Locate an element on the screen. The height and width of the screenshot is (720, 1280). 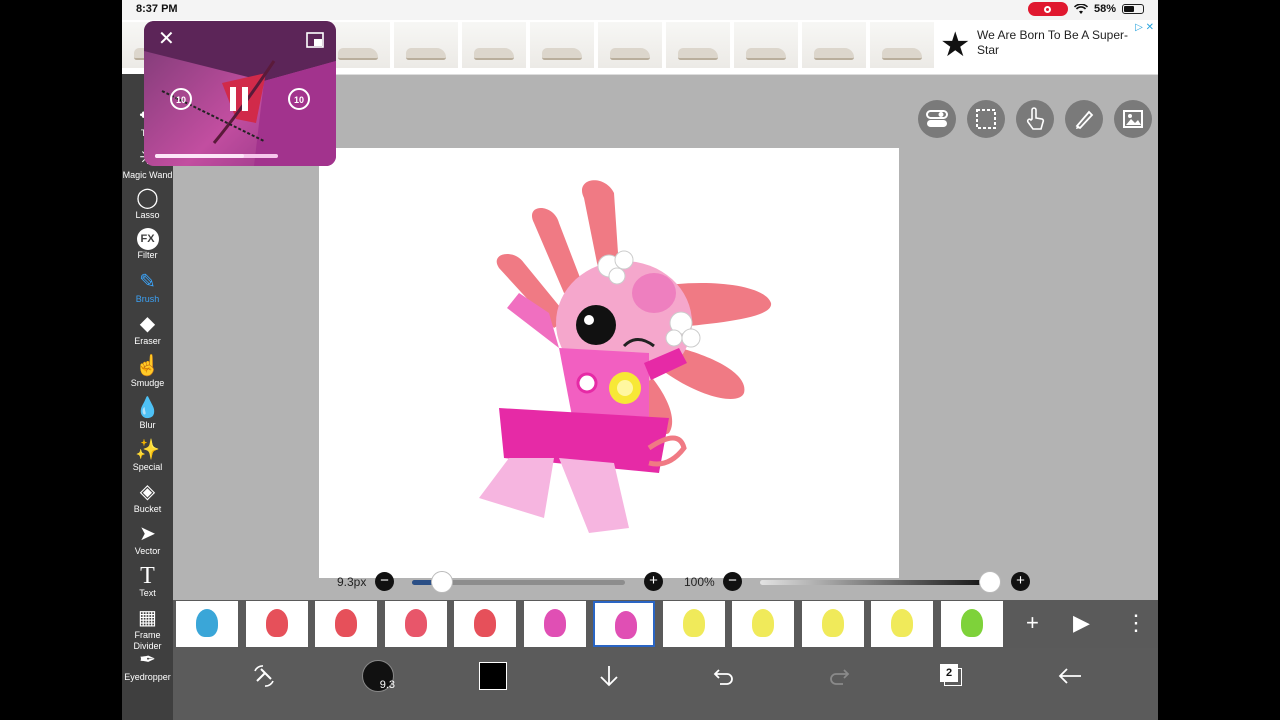
selection-button is located at coordinates (986, 119).